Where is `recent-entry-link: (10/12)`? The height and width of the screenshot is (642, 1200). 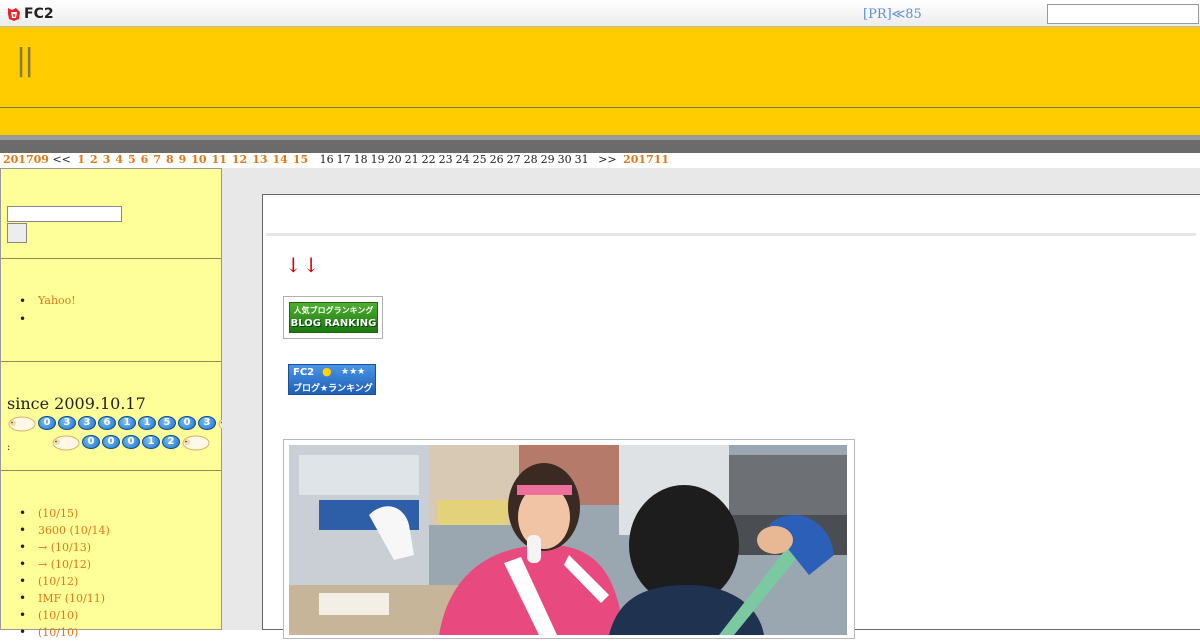
recent-entry-link: (10/12) is located at coordinates (64, 582).